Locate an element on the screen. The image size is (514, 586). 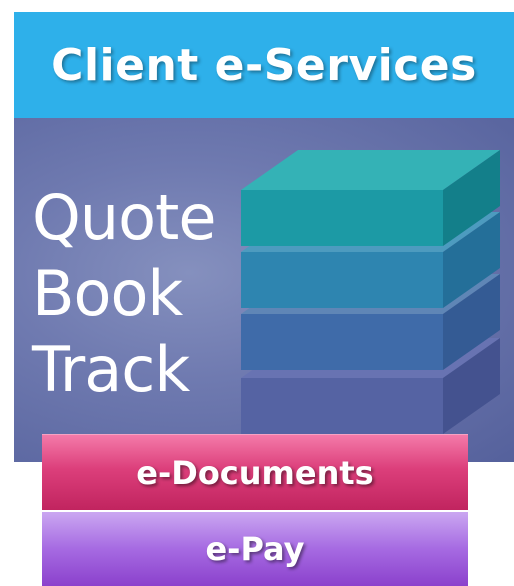
e-pay-button: e-Pay is located at coordinates (255, 549).